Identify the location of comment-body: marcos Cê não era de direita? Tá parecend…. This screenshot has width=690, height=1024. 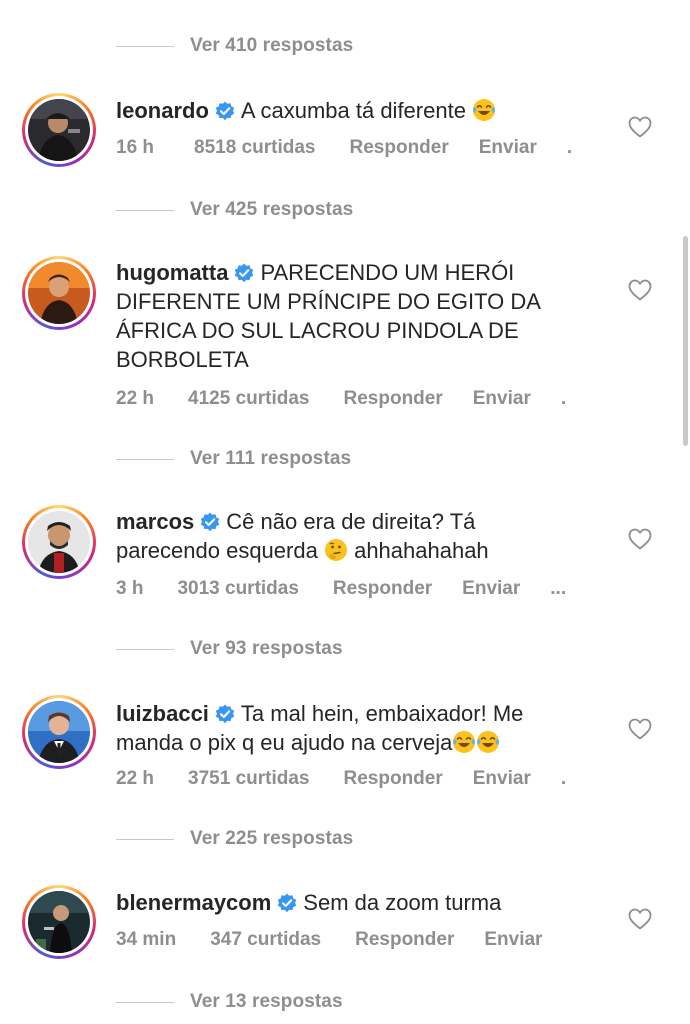
(336, 536).